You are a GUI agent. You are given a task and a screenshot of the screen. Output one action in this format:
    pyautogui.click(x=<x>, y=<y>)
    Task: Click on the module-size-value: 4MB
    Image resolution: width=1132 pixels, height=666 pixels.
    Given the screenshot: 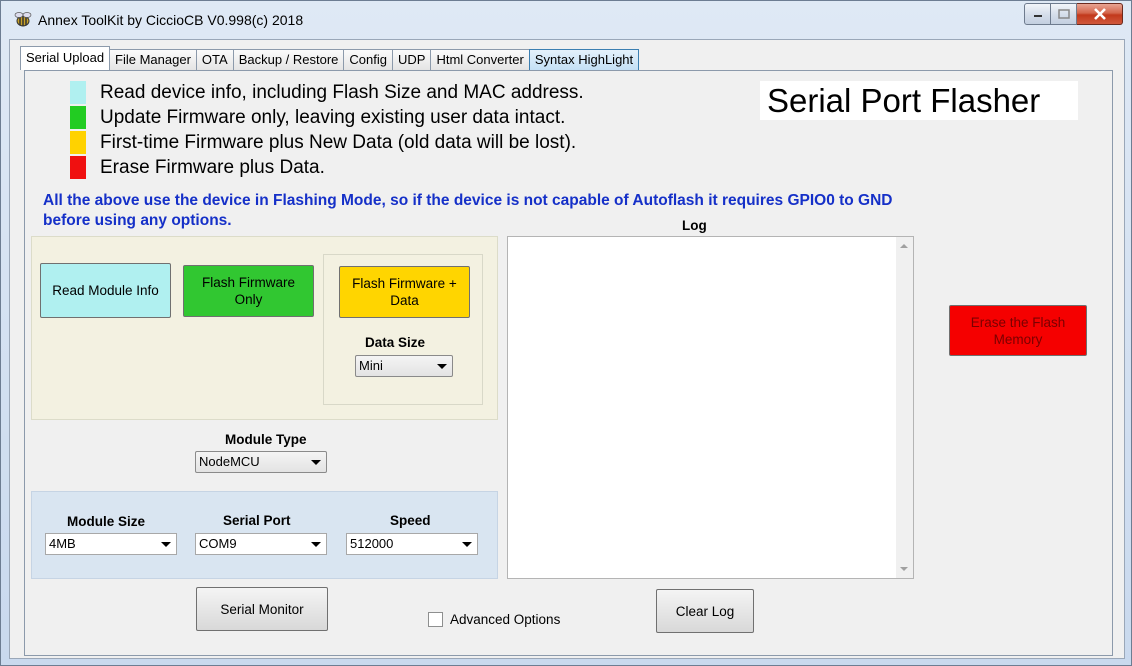 What is the action you would take?
    pyautogui.click(x=62, y=543)
    